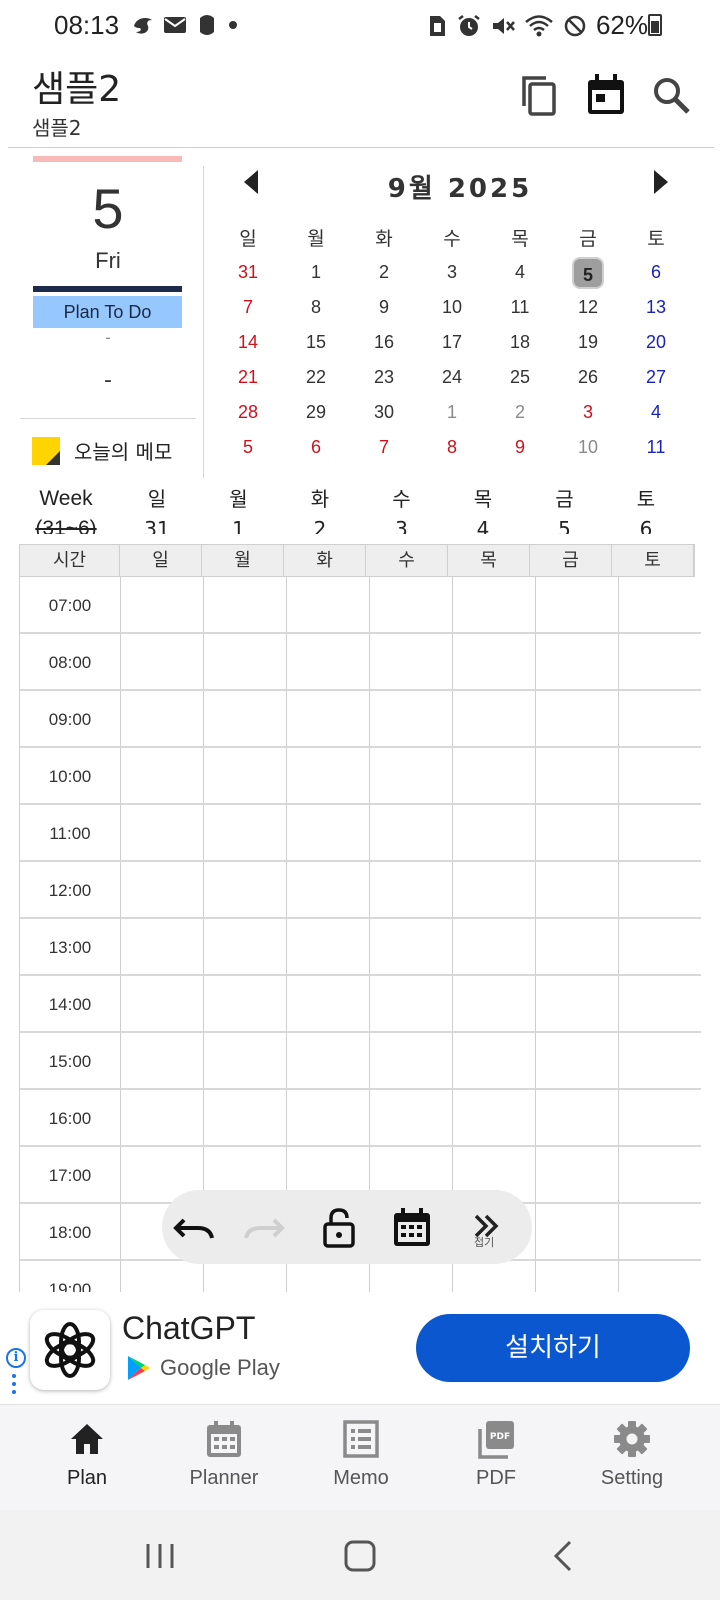 Image resolution: width=720 pixels, height=1600 pixels. Describe the element at coordinates (490, 1228) in the screenshot. I see `more-icon: 접기` at that location.